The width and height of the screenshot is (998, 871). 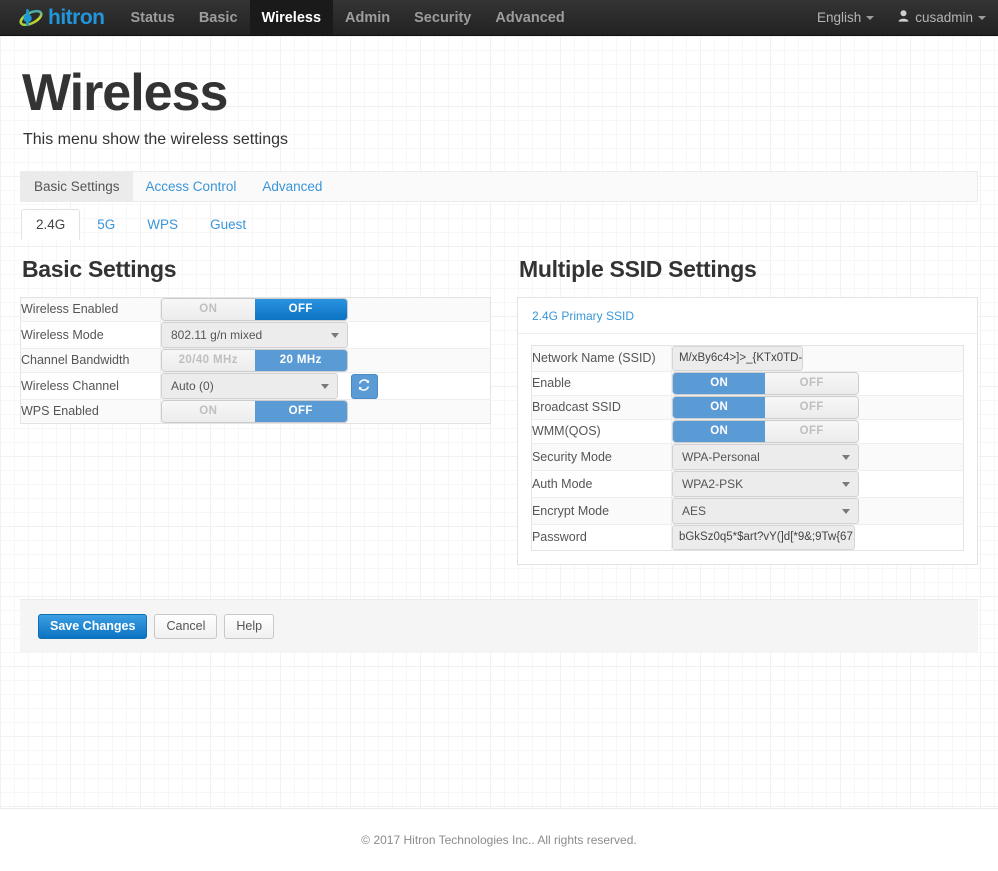 I want to click on subtab-guest: Guest, so click(x=228, y=224).